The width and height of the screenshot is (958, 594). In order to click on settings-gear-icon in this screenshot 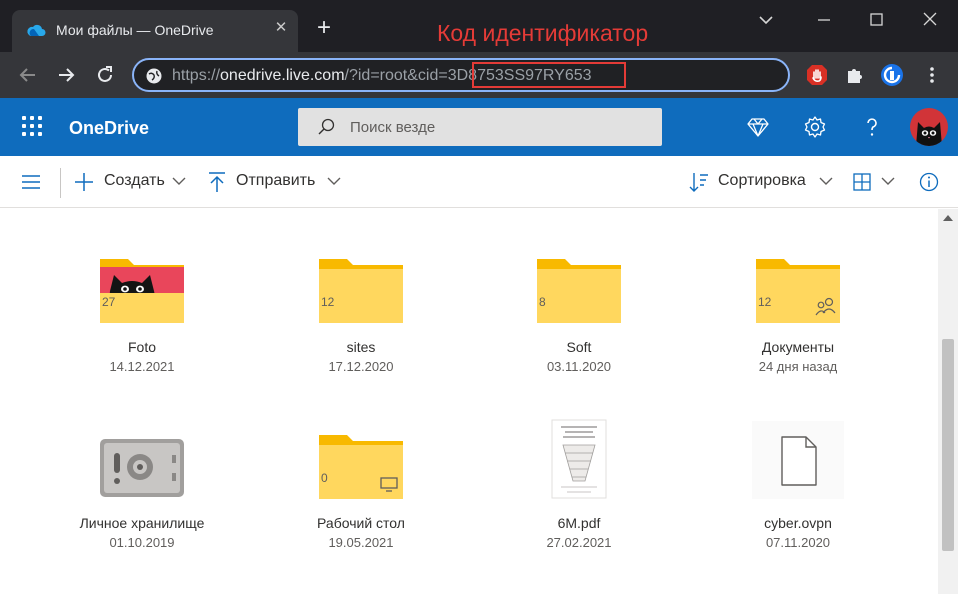, I will do `click(815, 127)`.